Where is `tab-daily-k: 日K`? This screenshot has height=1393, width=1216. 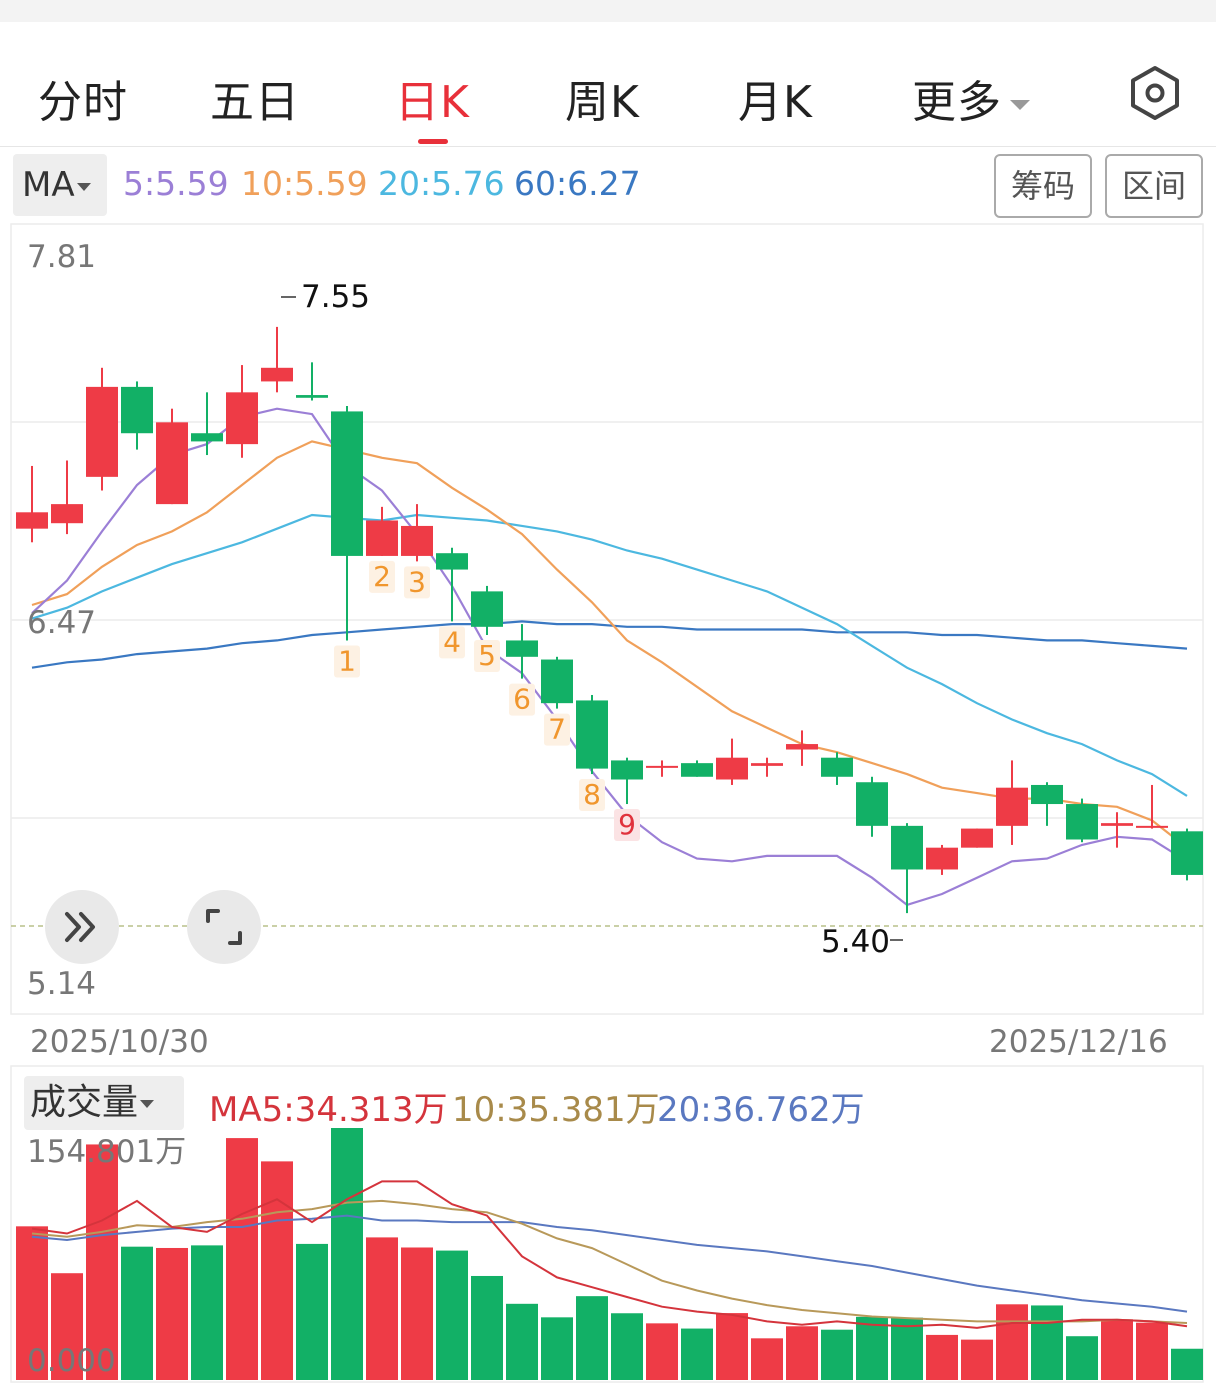 tab-daily-k: 日K is located at coordinates (432, 98).